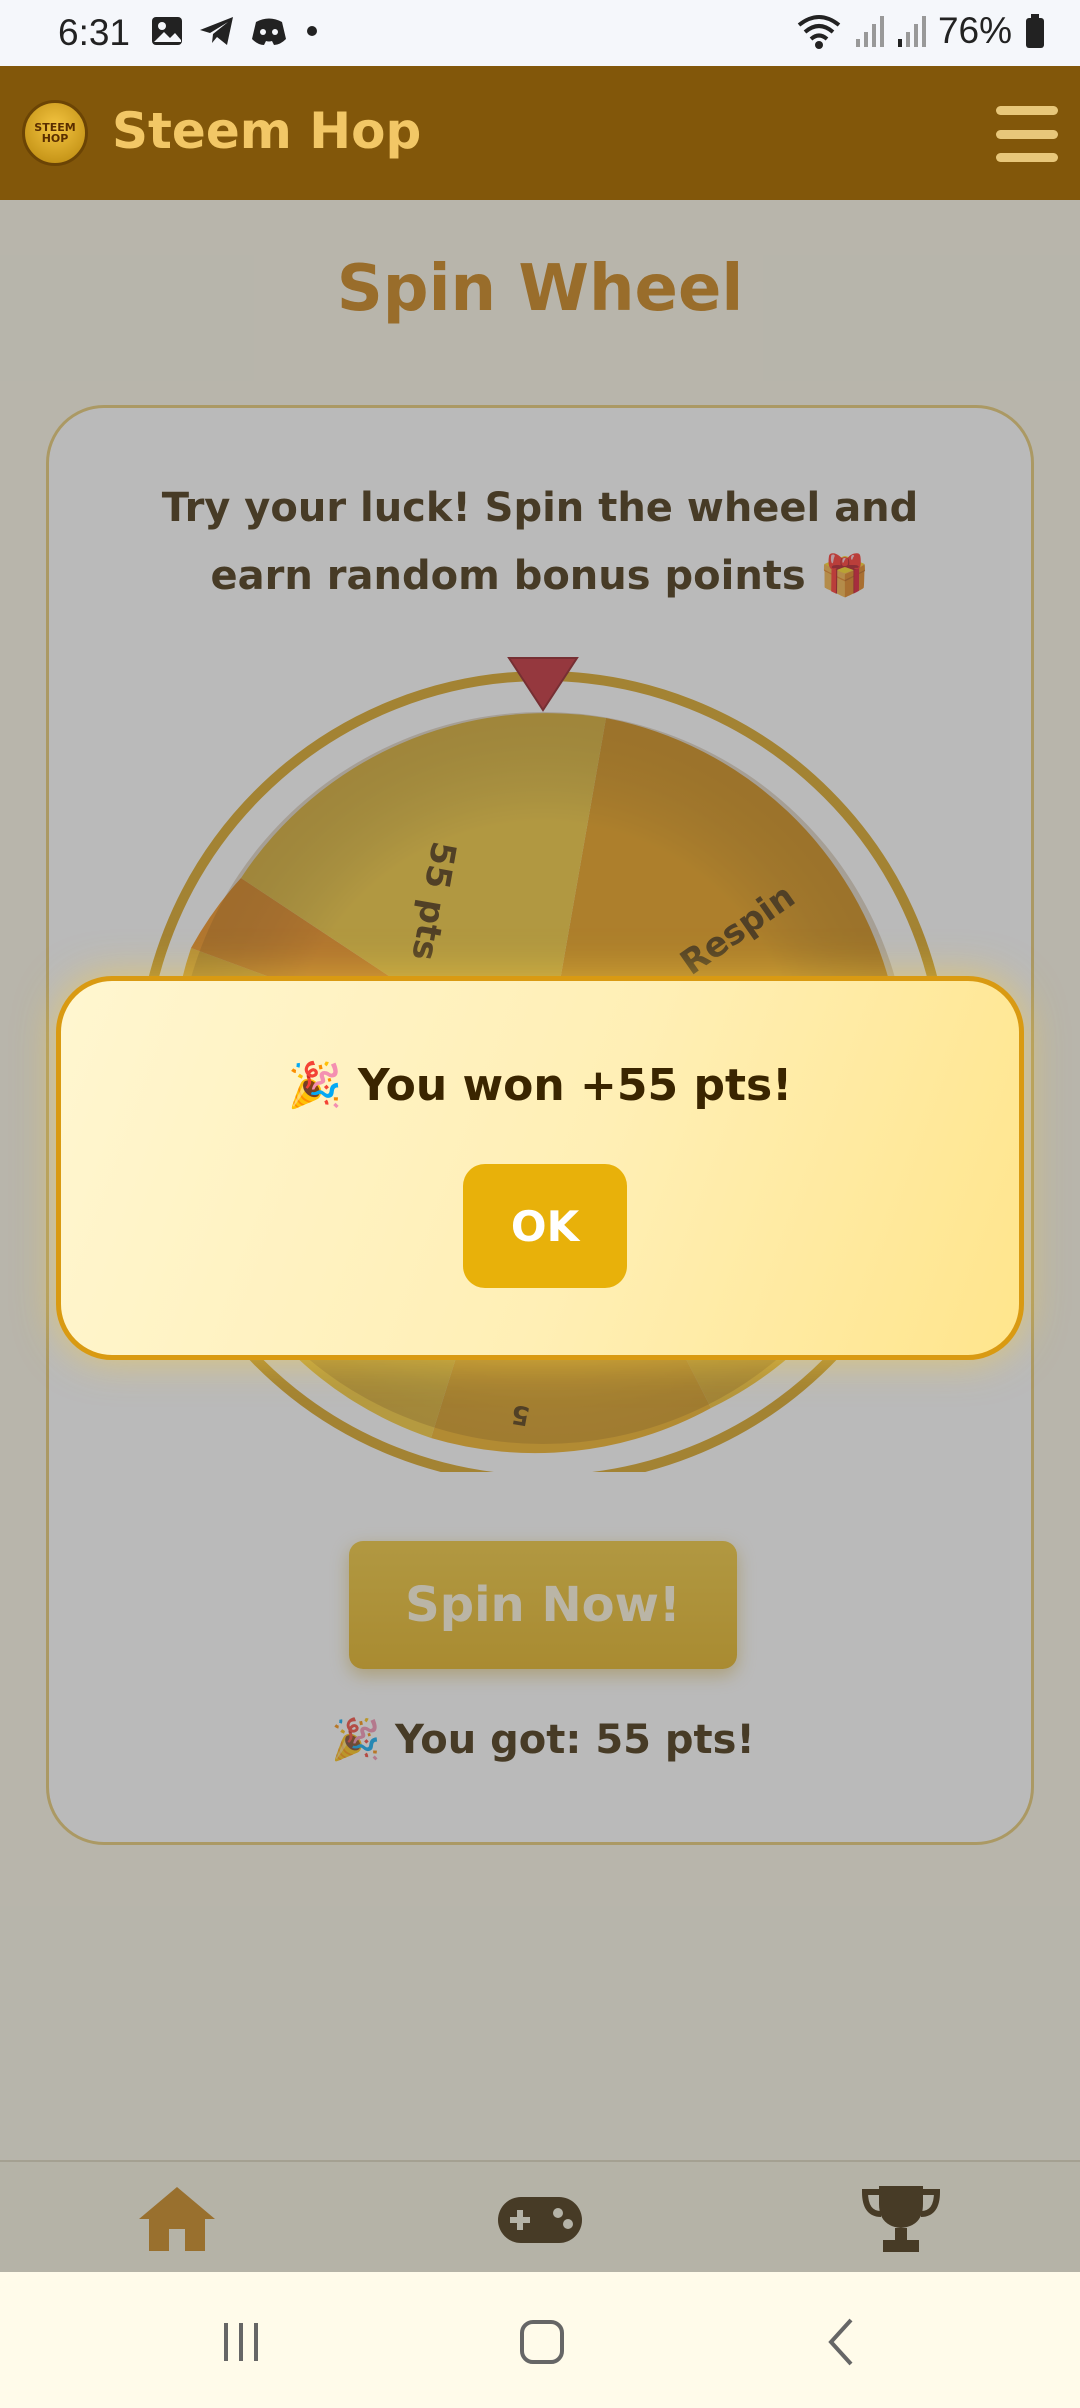 The image size is (1080, 2408). What do you see at coordinates (267, 131) in the screenshot?
I see `app-title: Steem Hop` at bounding box center [267, 131].